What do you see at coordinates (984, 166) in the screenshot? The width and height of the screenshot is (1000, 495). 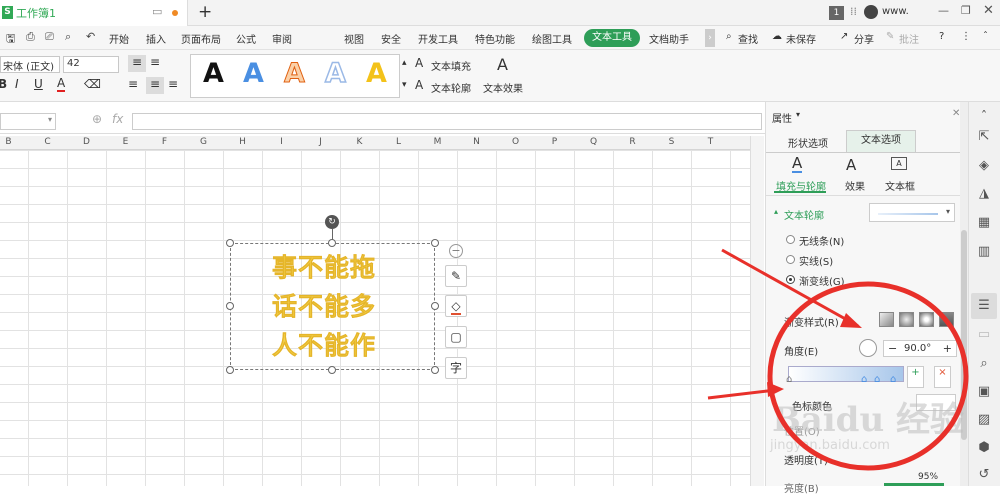 I see `shapes-icon: ◈` at bounding box center [984, 166].